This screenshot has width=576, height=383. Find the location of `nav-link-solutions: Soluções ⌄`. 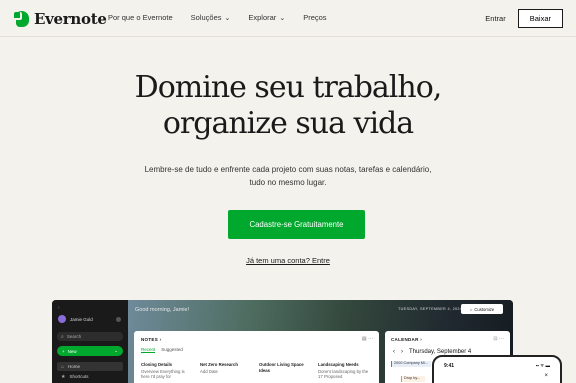

nav-link-solutions: Soluções ⌄ is located at coordinates (211, 17).